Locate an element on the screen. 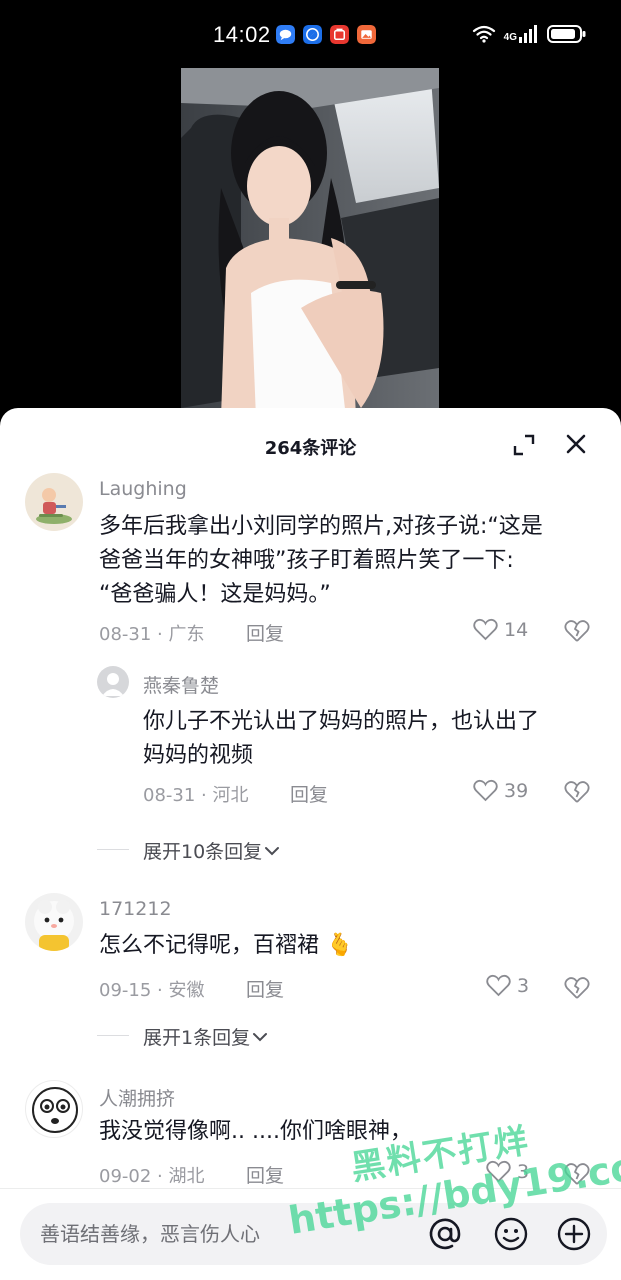 The height and width of the screenshot is (1280, 621). comment-username: 人潮拥挤 is located at coordinates (137, 1097).